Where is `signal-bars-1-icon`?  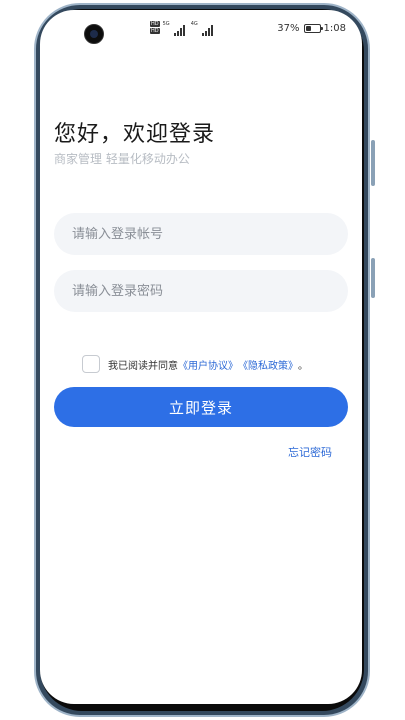 signal-bars-1-icon is located at coordinates (179, 30).